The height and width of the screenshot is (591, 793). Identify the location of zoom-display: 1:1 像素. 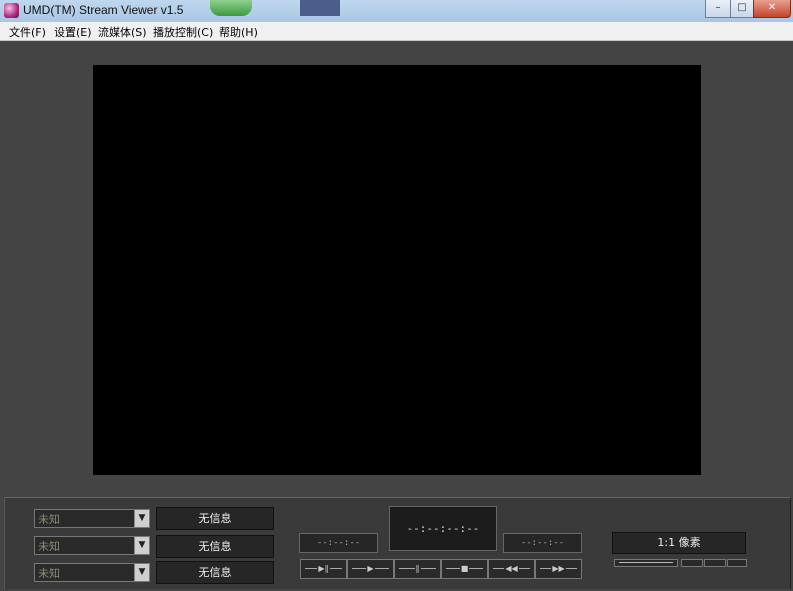
(679, 543).